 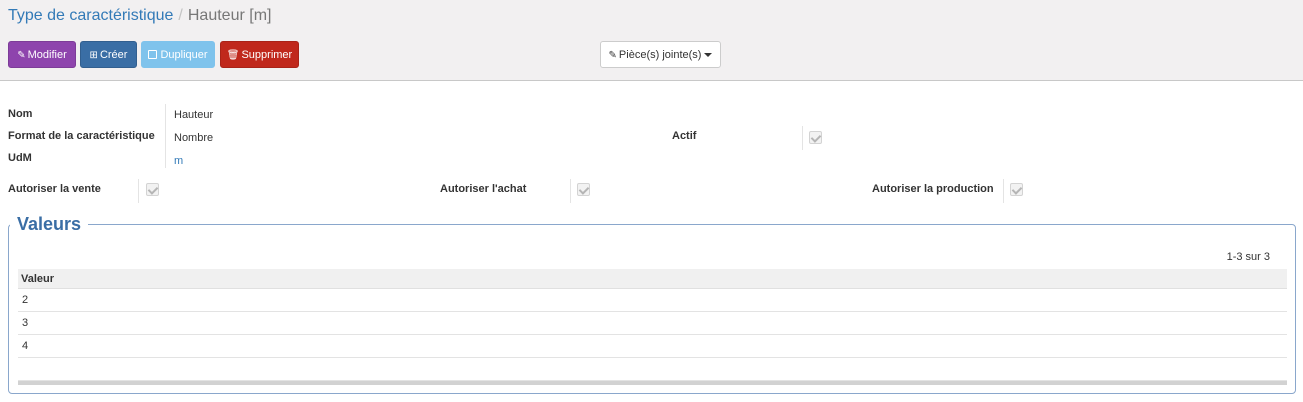 I want to click on table-footer, so click(x=652, y=383).